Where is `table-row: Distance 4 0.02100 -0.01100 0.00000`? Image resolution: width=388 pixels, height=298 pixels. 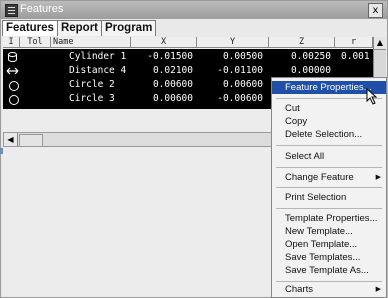 table-row: Distance 4 0.02100 -0.01100 0.00000 is located at coordinates (188, 71).